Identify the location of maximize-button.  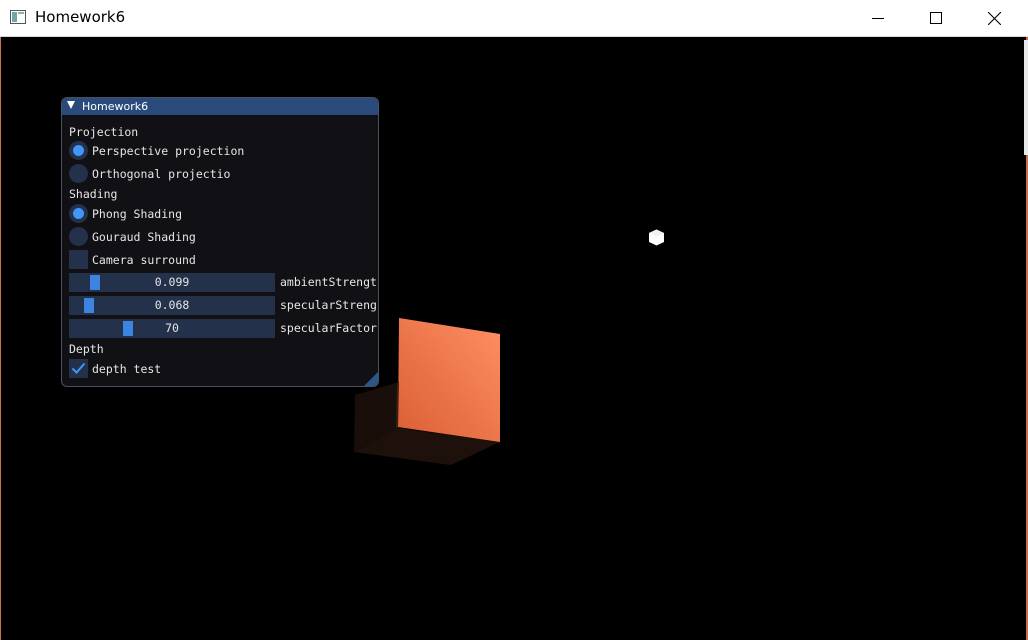
(936, 18).